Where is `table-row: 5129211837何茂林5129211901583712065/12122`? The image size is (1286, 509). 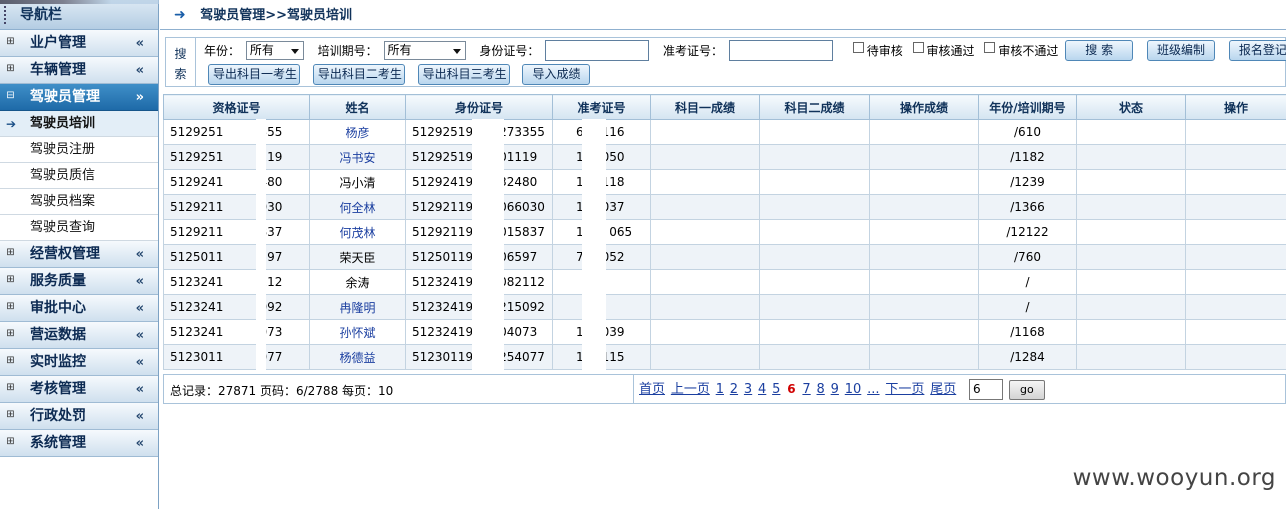
table-row: 5129211837何茂林5129211901583712065/12122 is located at coordinates (724, 232).